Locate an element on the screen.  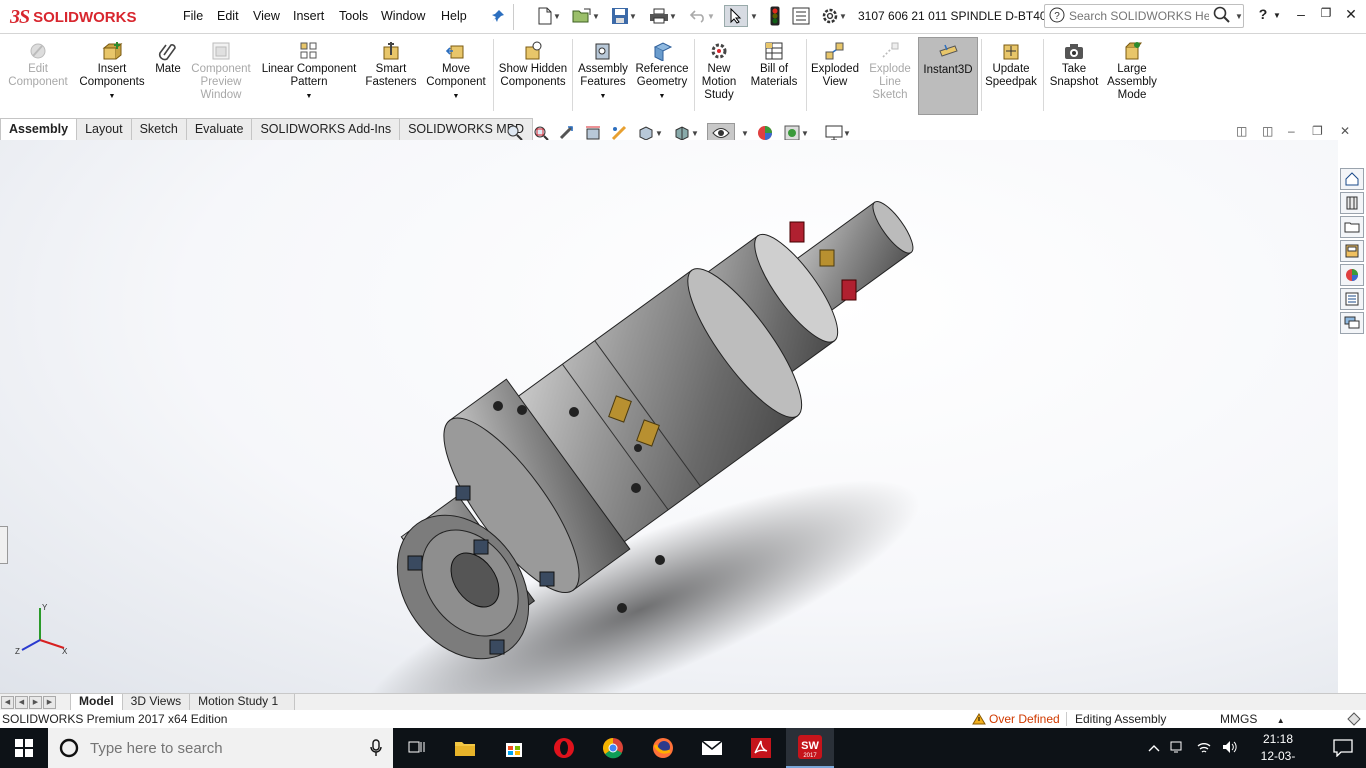
prev-tab-arrow-icon: ◀ is located at coordinates (21, 702).